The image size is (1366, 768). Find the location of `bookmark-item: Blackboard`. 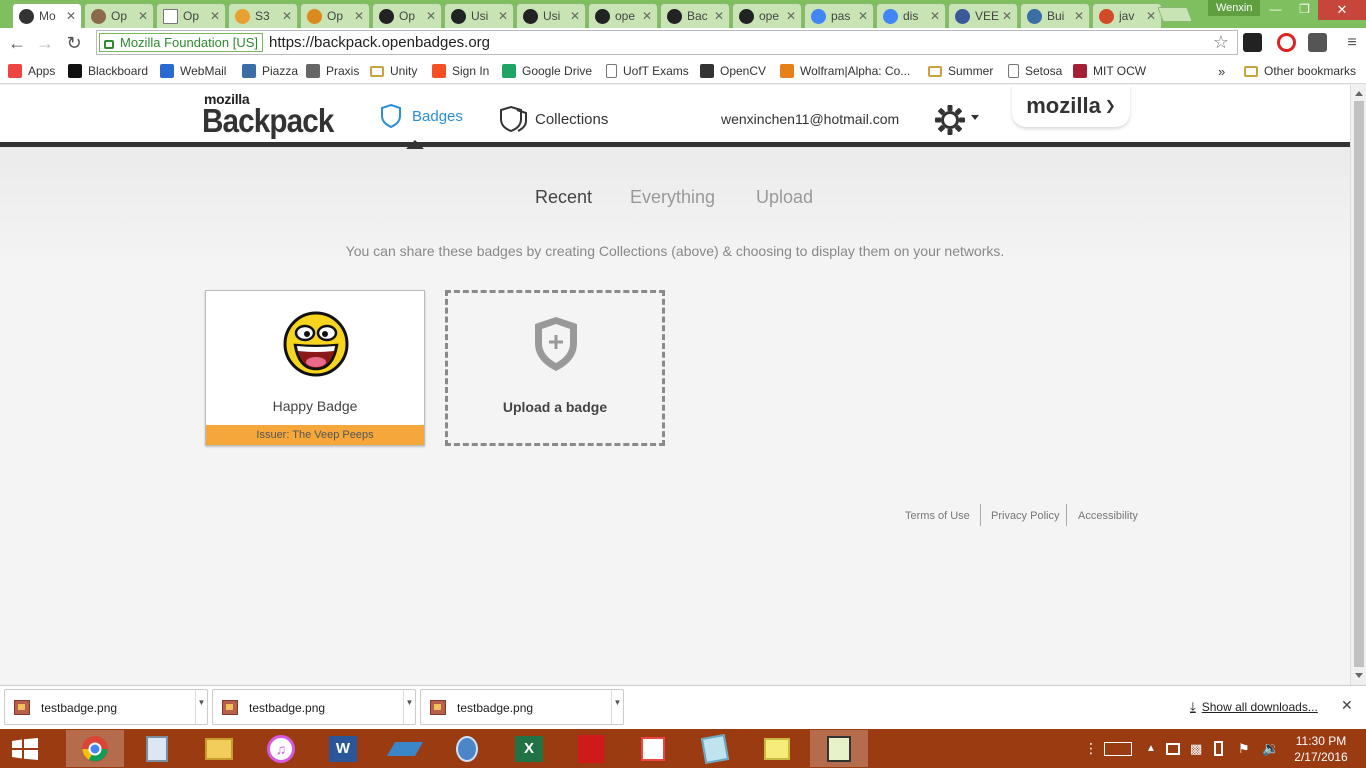

bookmark-item: Blackboard is located at coordinates (108, 71).